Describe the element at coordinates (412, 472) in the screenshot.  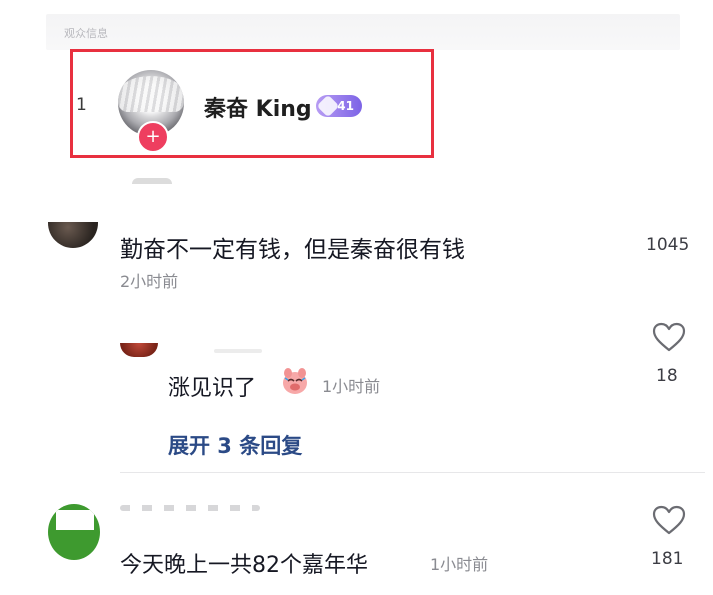
I see `comment-divider` at that location.